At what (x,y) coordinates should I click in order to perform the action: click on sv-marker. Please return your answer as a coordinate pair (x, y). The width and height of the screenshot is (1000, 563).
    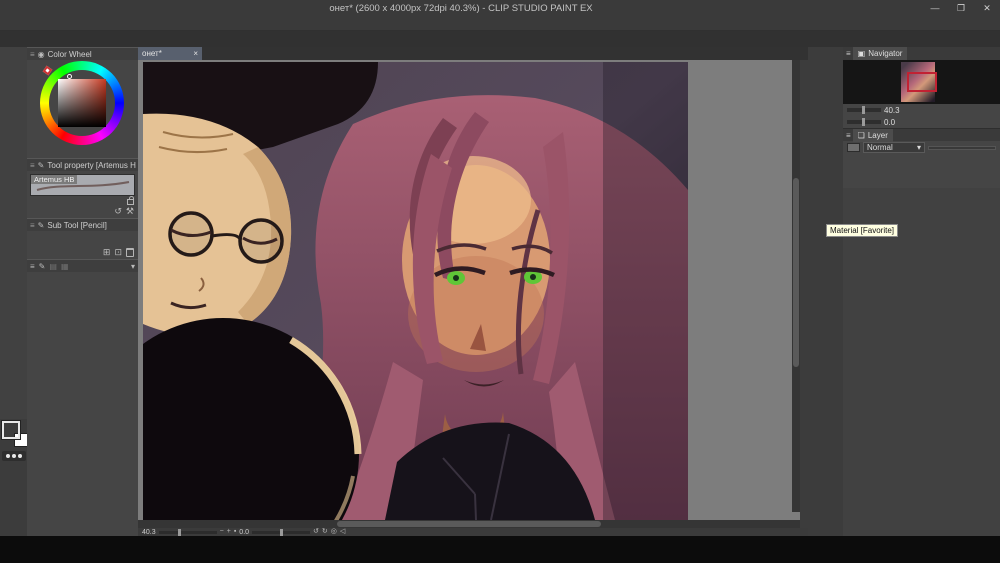
    Looking at the image, I should click on (69, 76).